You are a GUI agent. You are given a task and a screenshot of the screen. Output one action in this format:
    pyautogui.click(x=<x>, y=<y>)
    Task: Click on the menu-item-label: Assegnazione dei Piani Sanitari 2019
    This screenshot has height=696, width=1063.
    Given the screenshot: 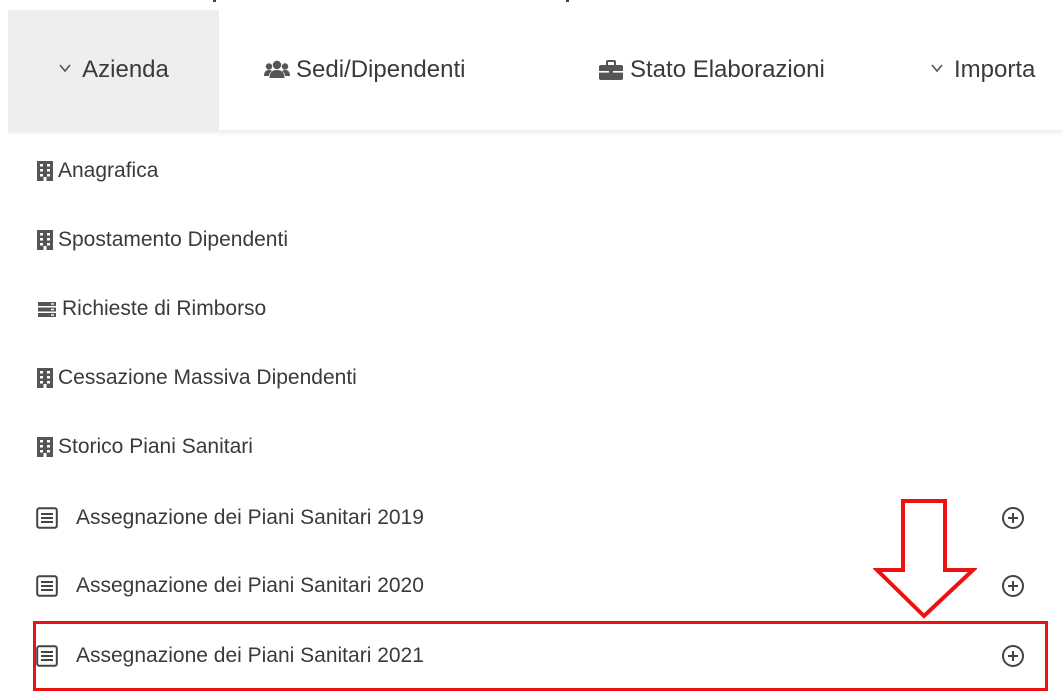 What is the action you would take?
    pyautogui.click(x=250, y=517)
    